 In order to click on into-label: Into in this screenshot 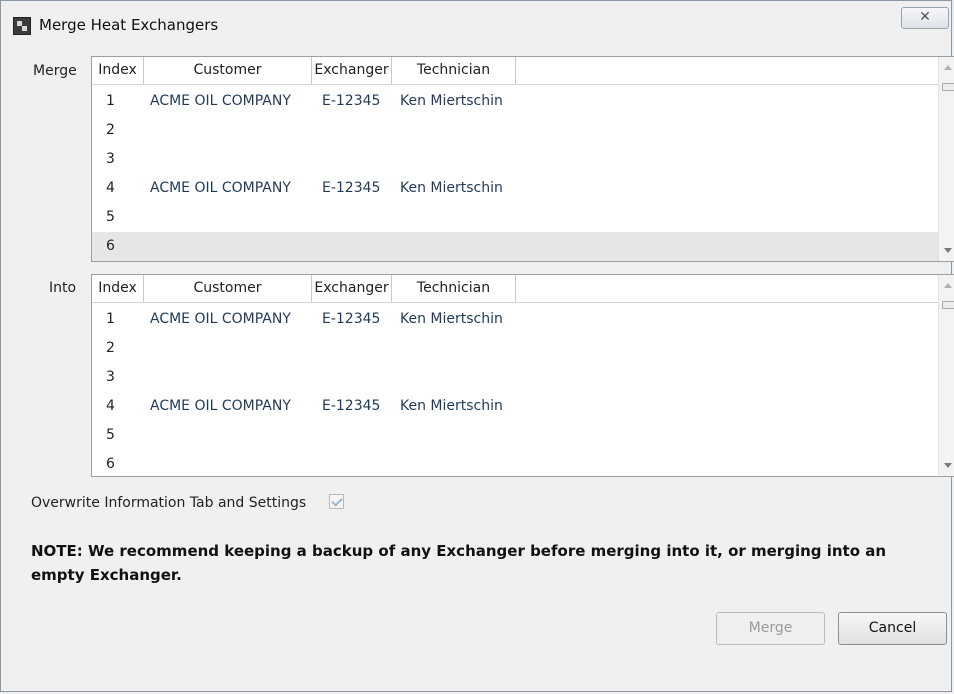, I will do `click(63, 288)`.